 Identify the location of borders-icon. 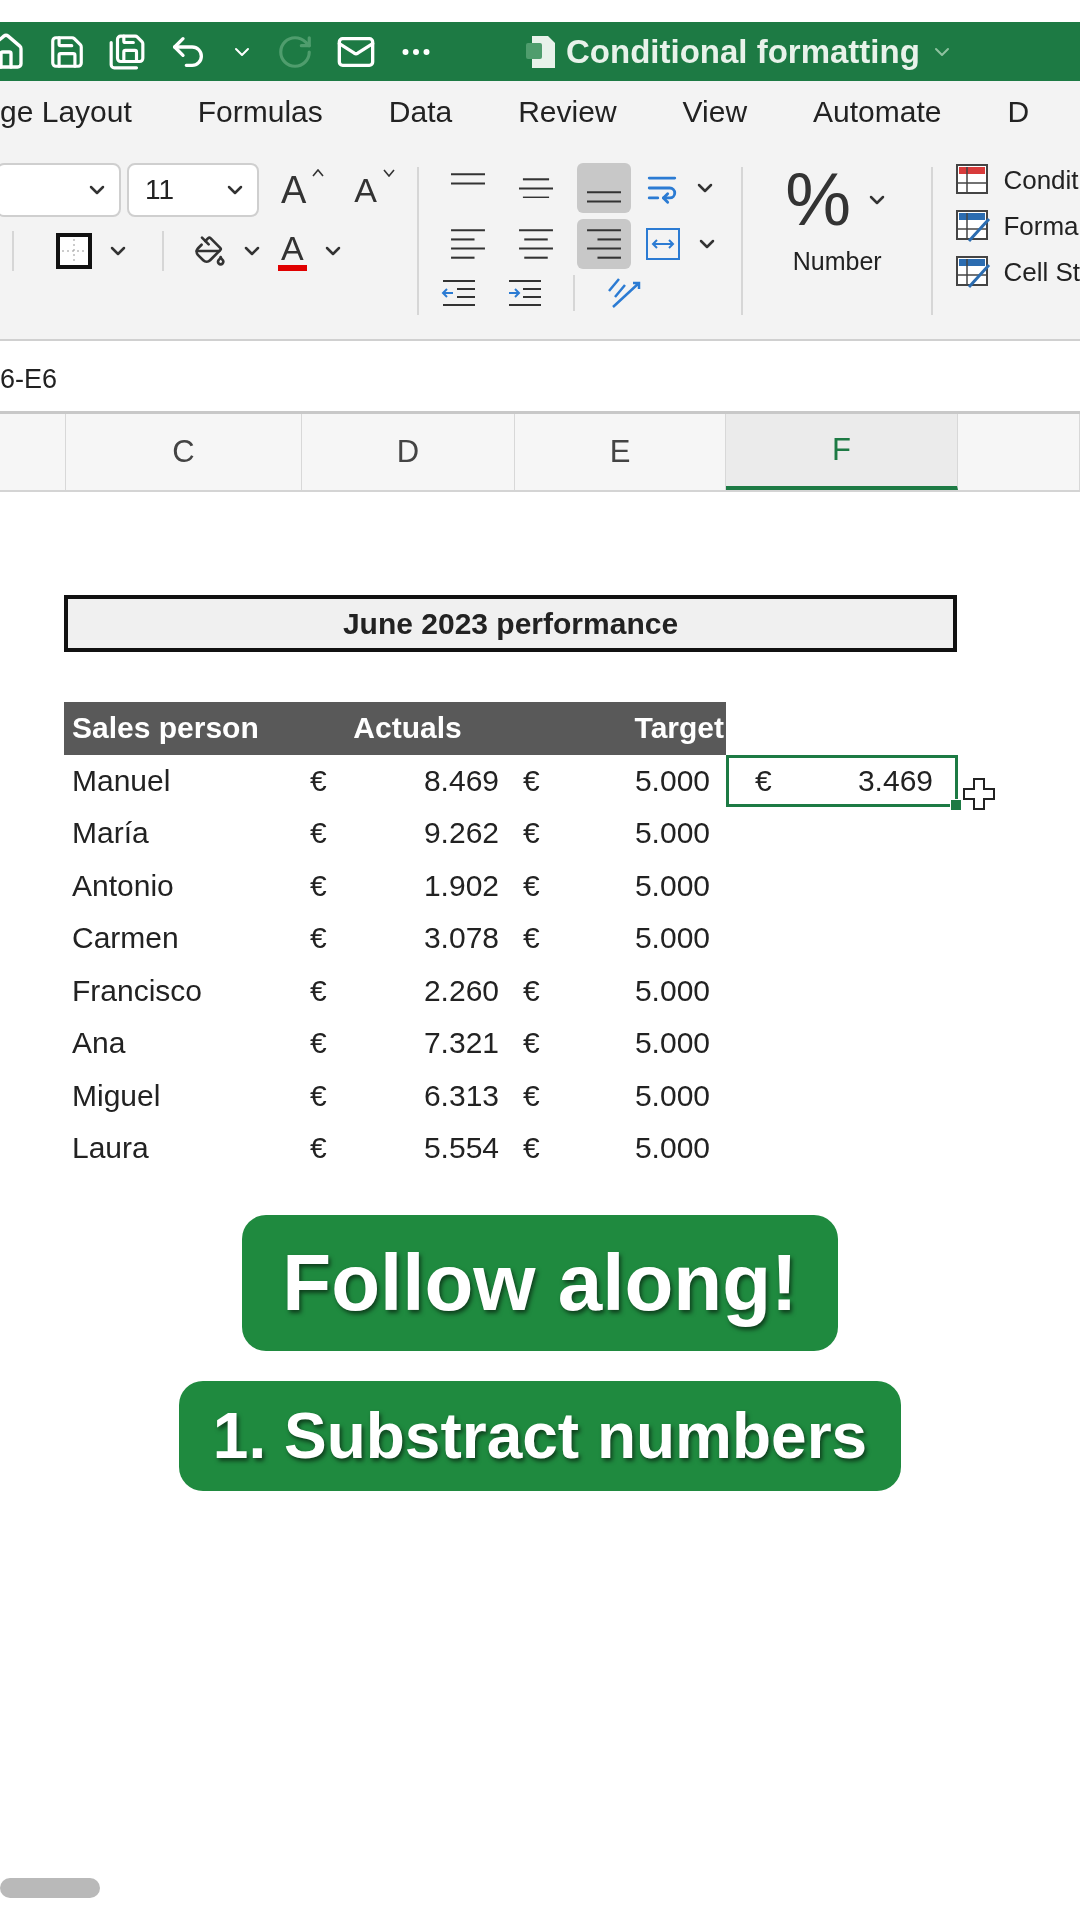
(74, 251).